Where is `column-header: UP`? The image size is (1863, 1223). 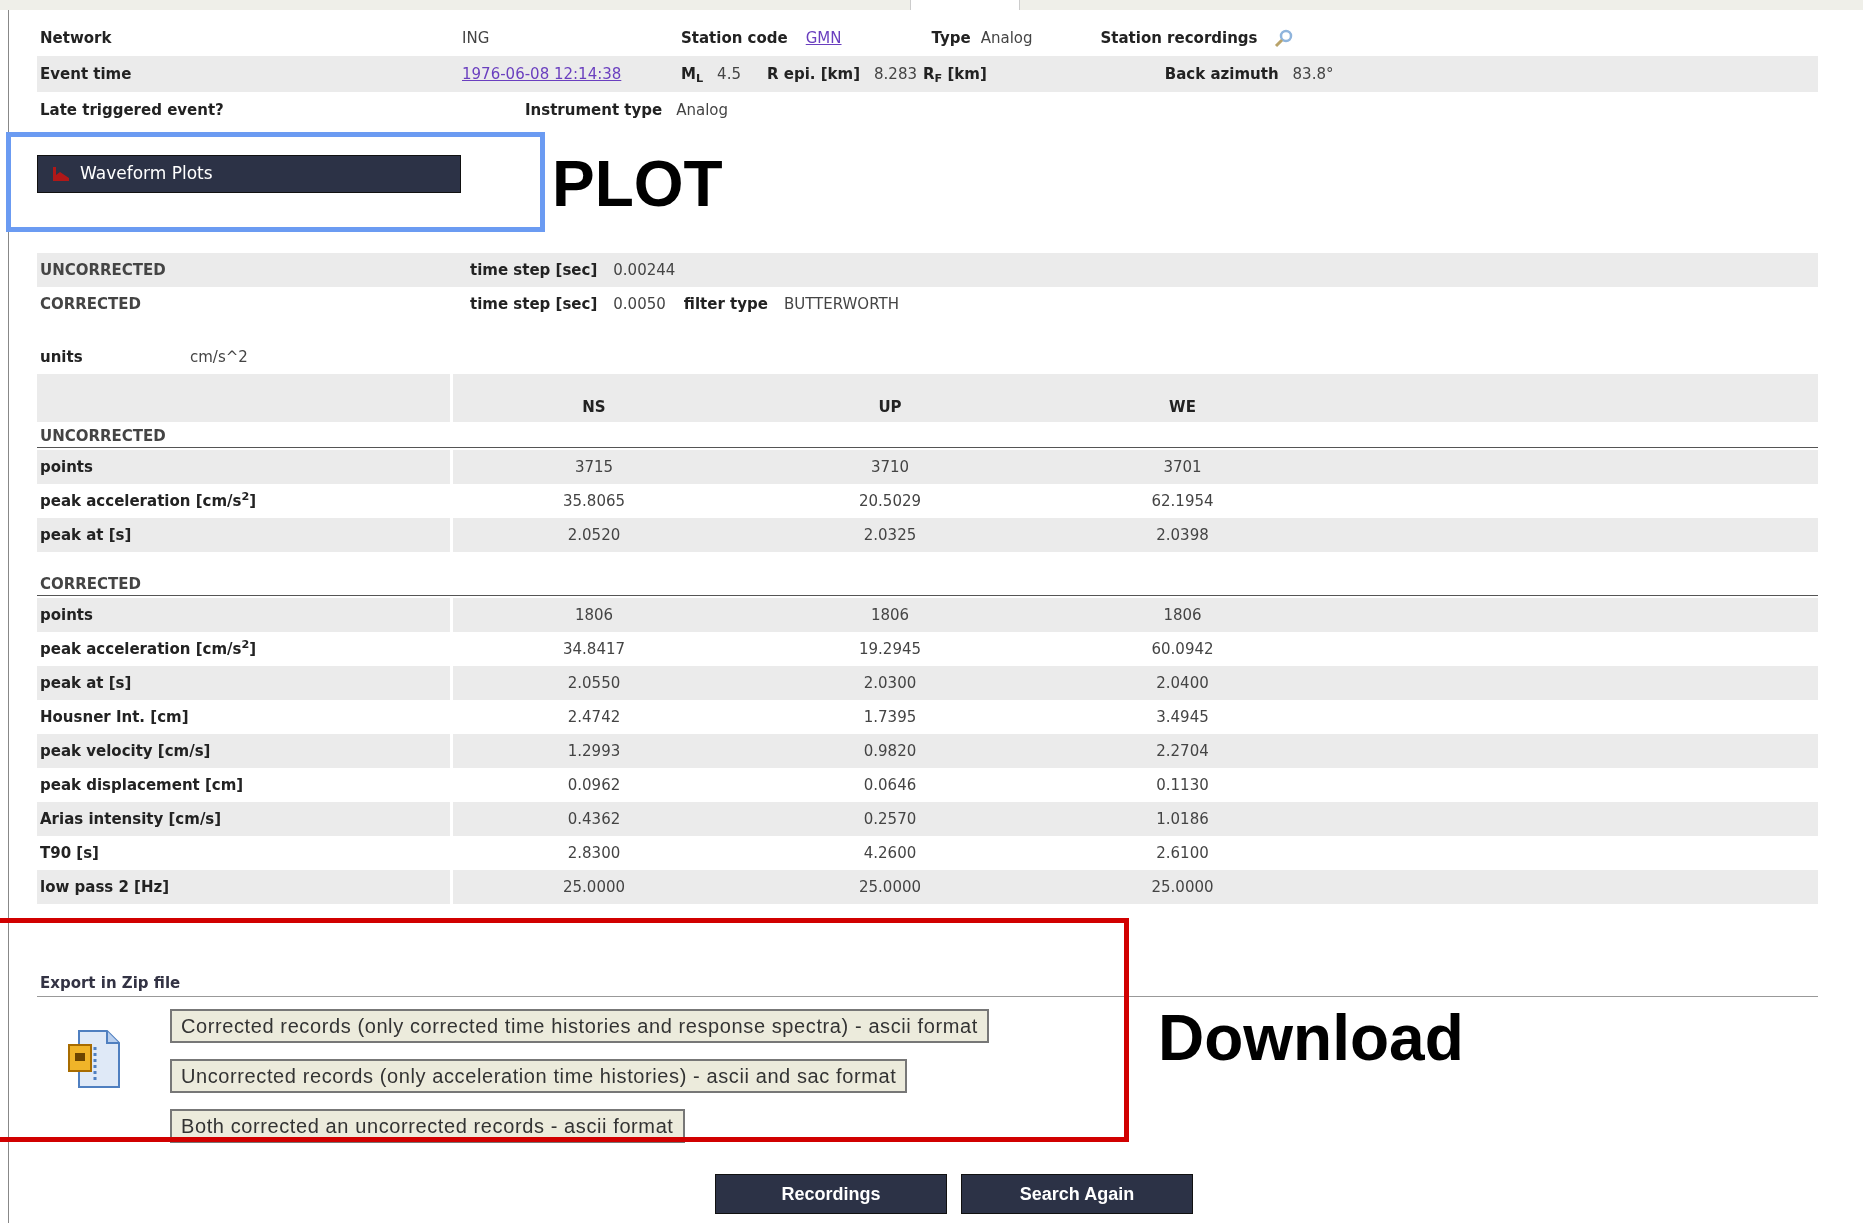
column-header: UP is located at coordinates (890, 406).